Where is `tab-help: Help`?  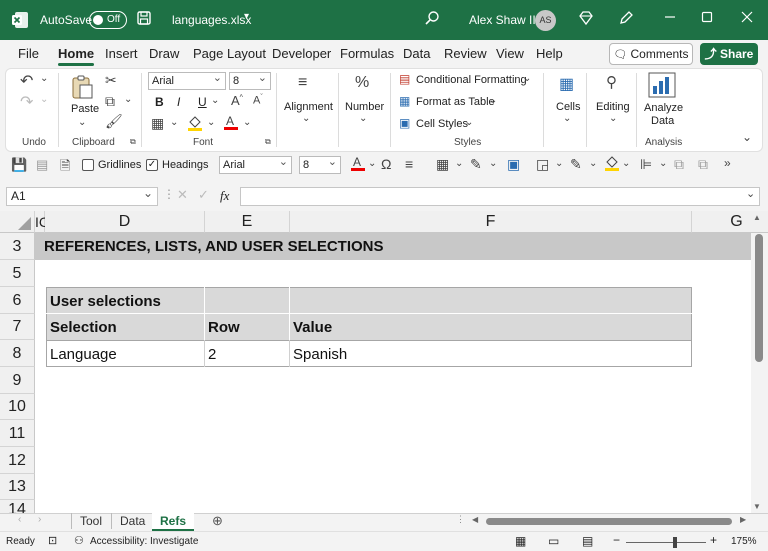
tab-help: Help is located at coordinates (549, 53).